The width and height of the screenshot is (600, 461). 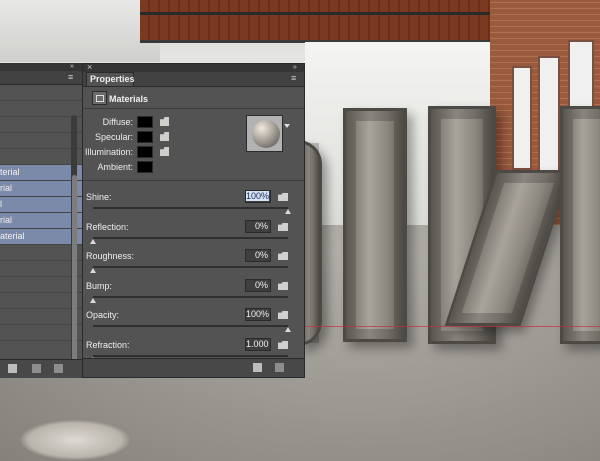 I want to click on list-item: terial, so click(x=41, y=173).